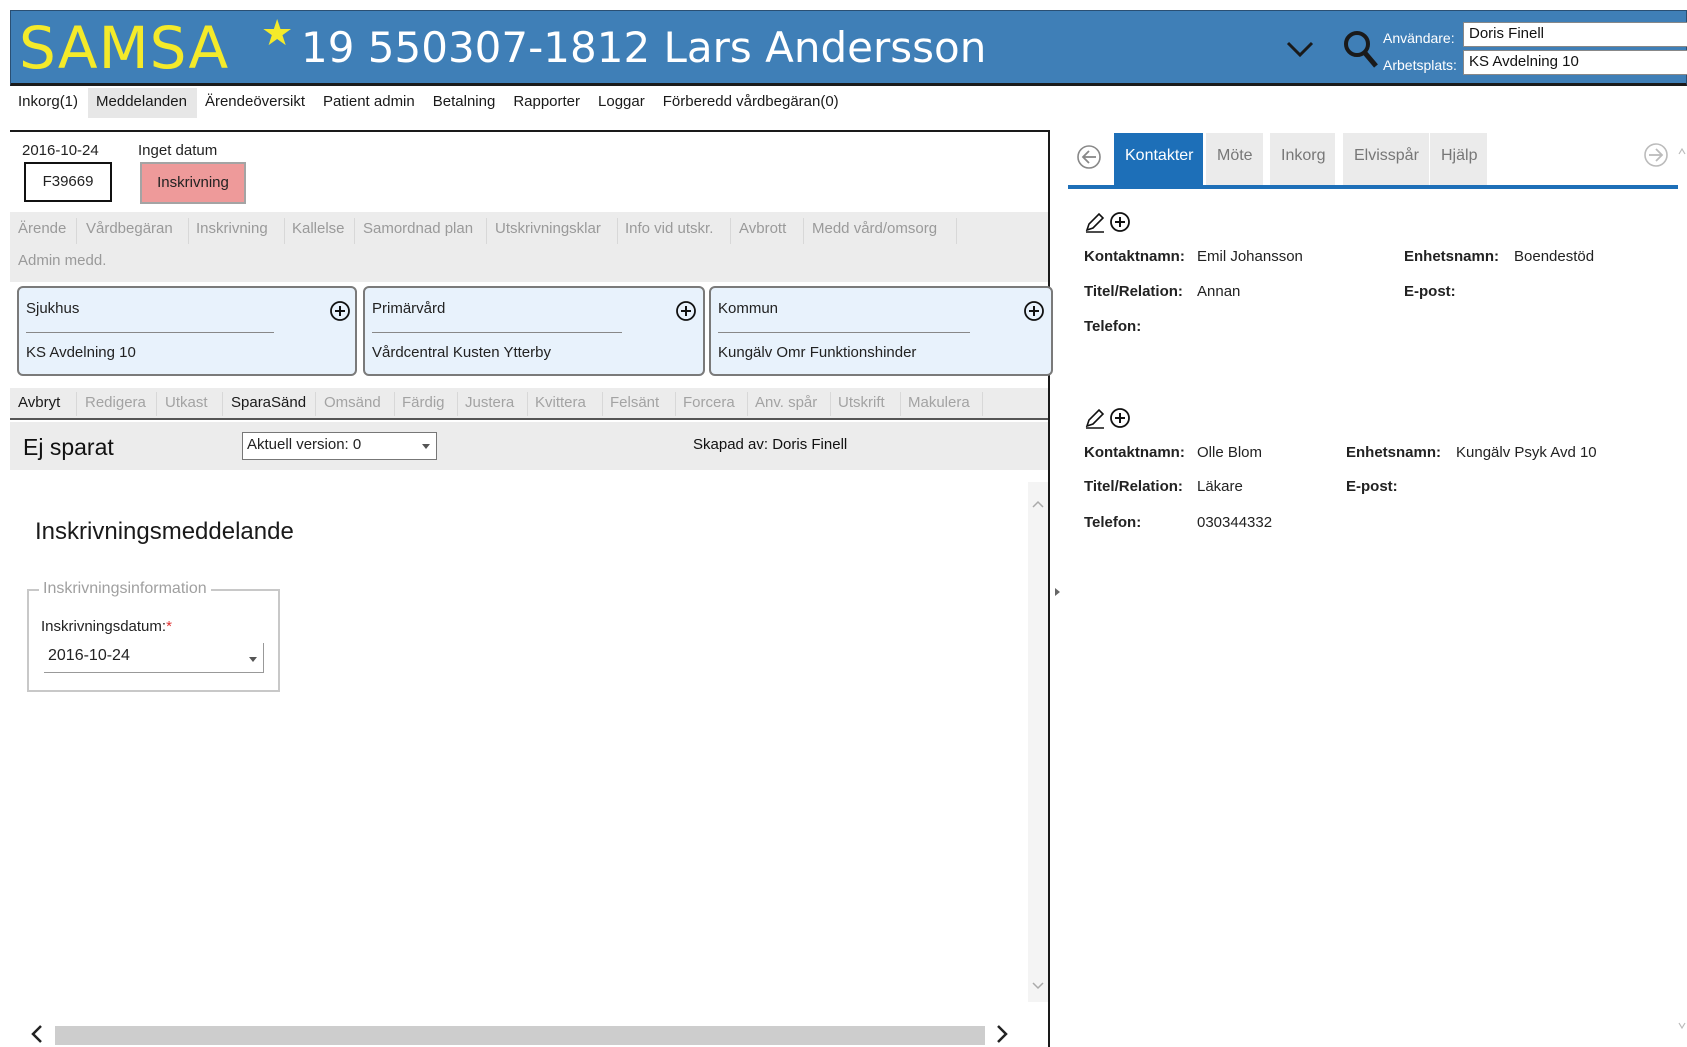 The width and height of the screenshot is (1687, 1047). What do you see at coordinates (49, 103) in the screenshot?
I see `menu-inkorg: Inkorg(1)` at bounding box center [49, 103].